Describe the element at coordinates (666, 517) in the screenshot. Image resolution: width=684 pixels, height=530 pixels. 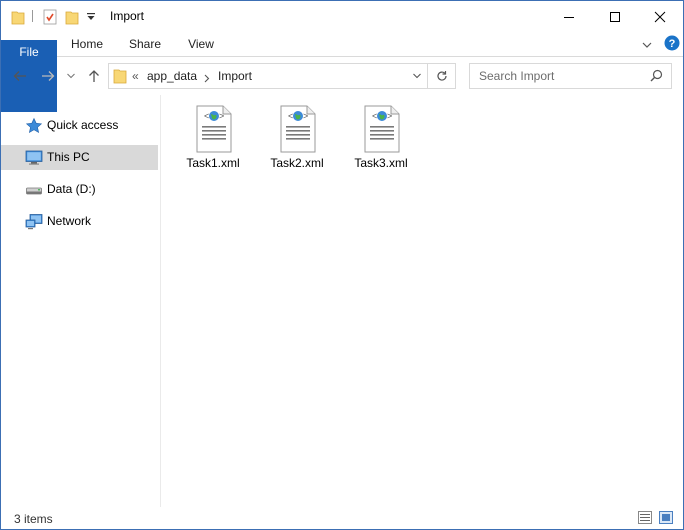
I see `large-icons-view-icon` at that location.